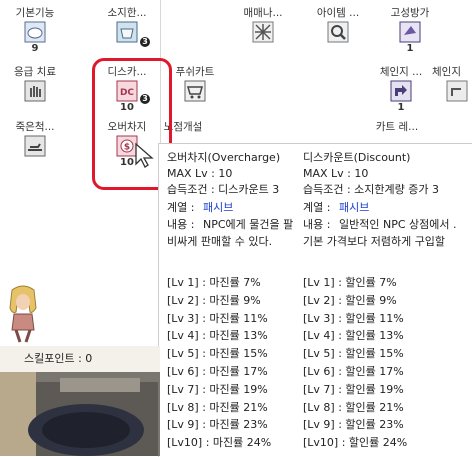 The image size is (472, 457). I want to click on game-scene, so click(80, 414).